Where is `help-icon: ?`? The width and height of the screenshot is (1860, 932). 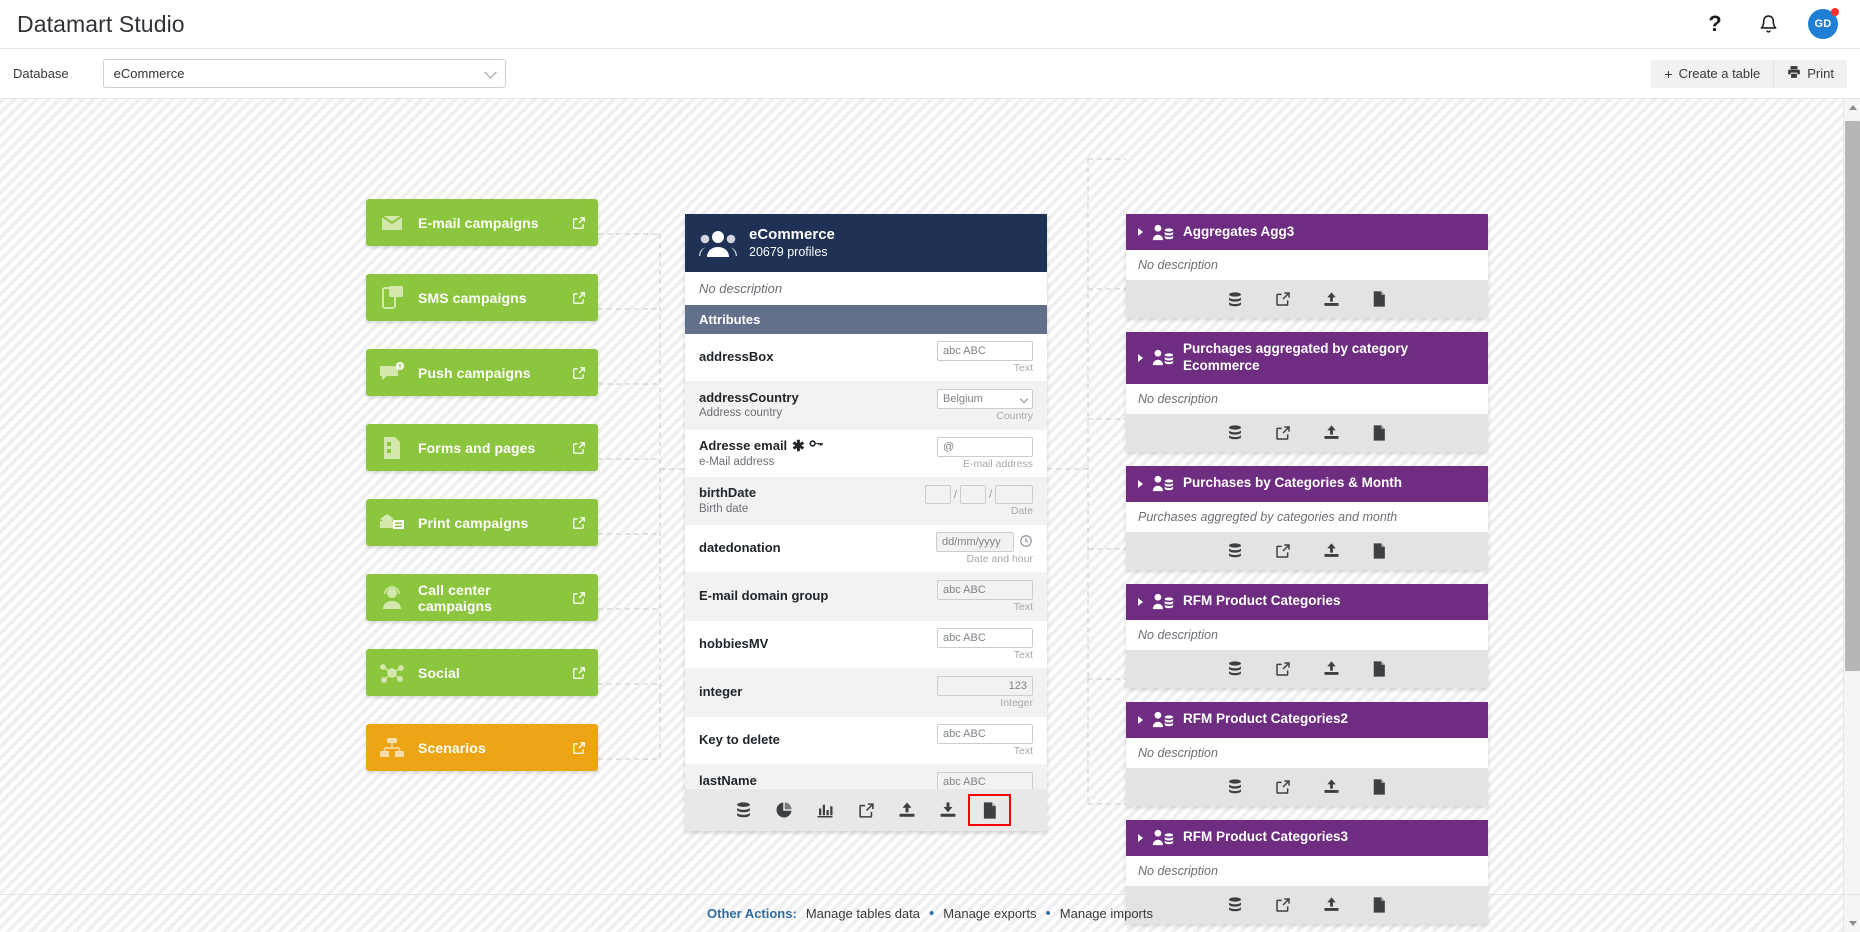
help-icon: ? is located at coordinates (1715, 24).